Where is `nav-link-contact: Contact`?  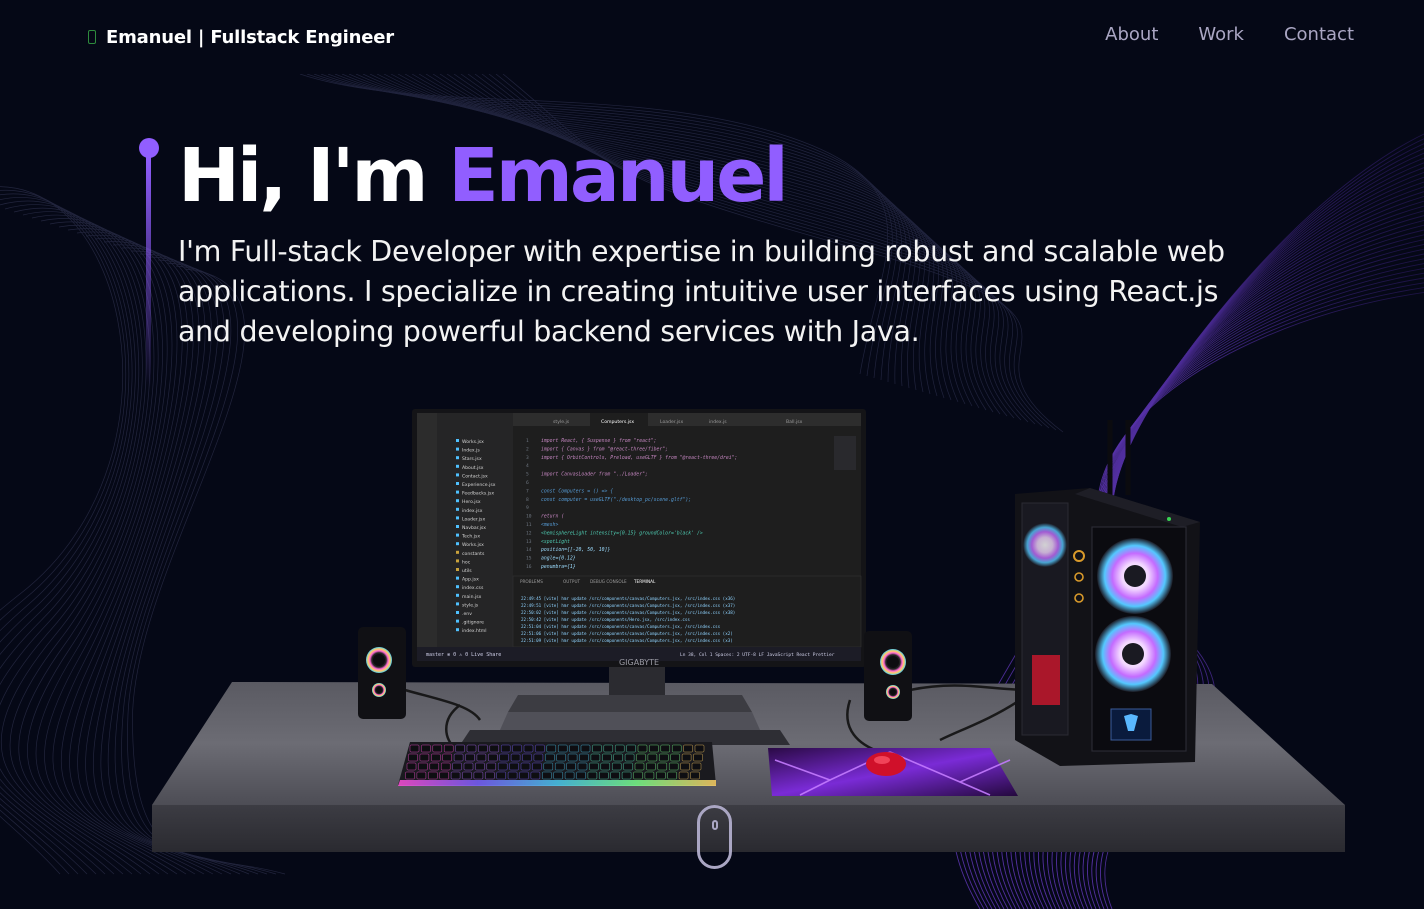
nav-link-contact: Contact is located at coordinates (1319, 34).